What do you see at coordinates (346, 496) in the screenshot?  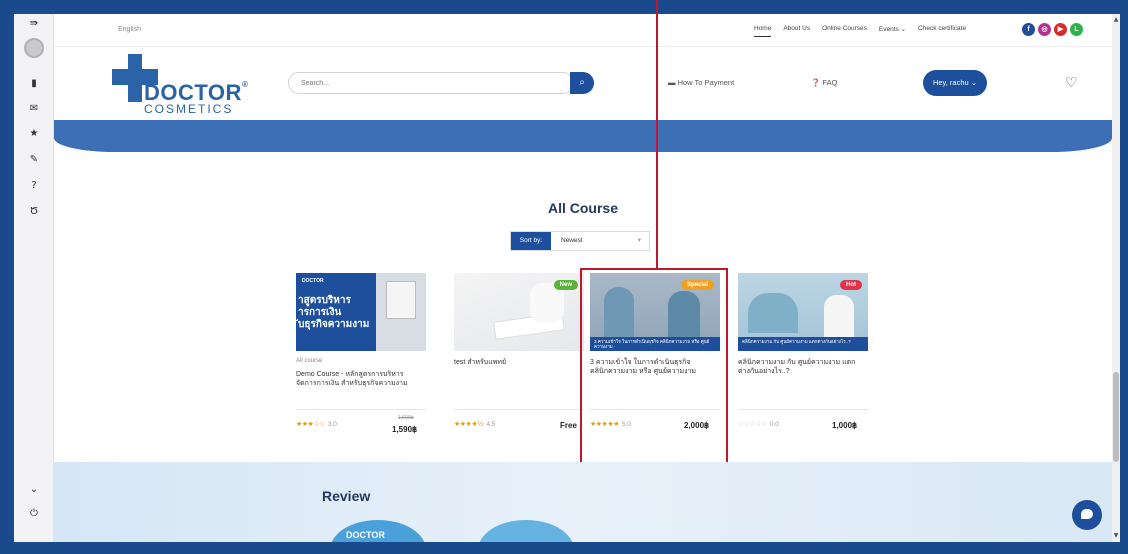 I see `review-title: Review` at bounding box center [346, 496].